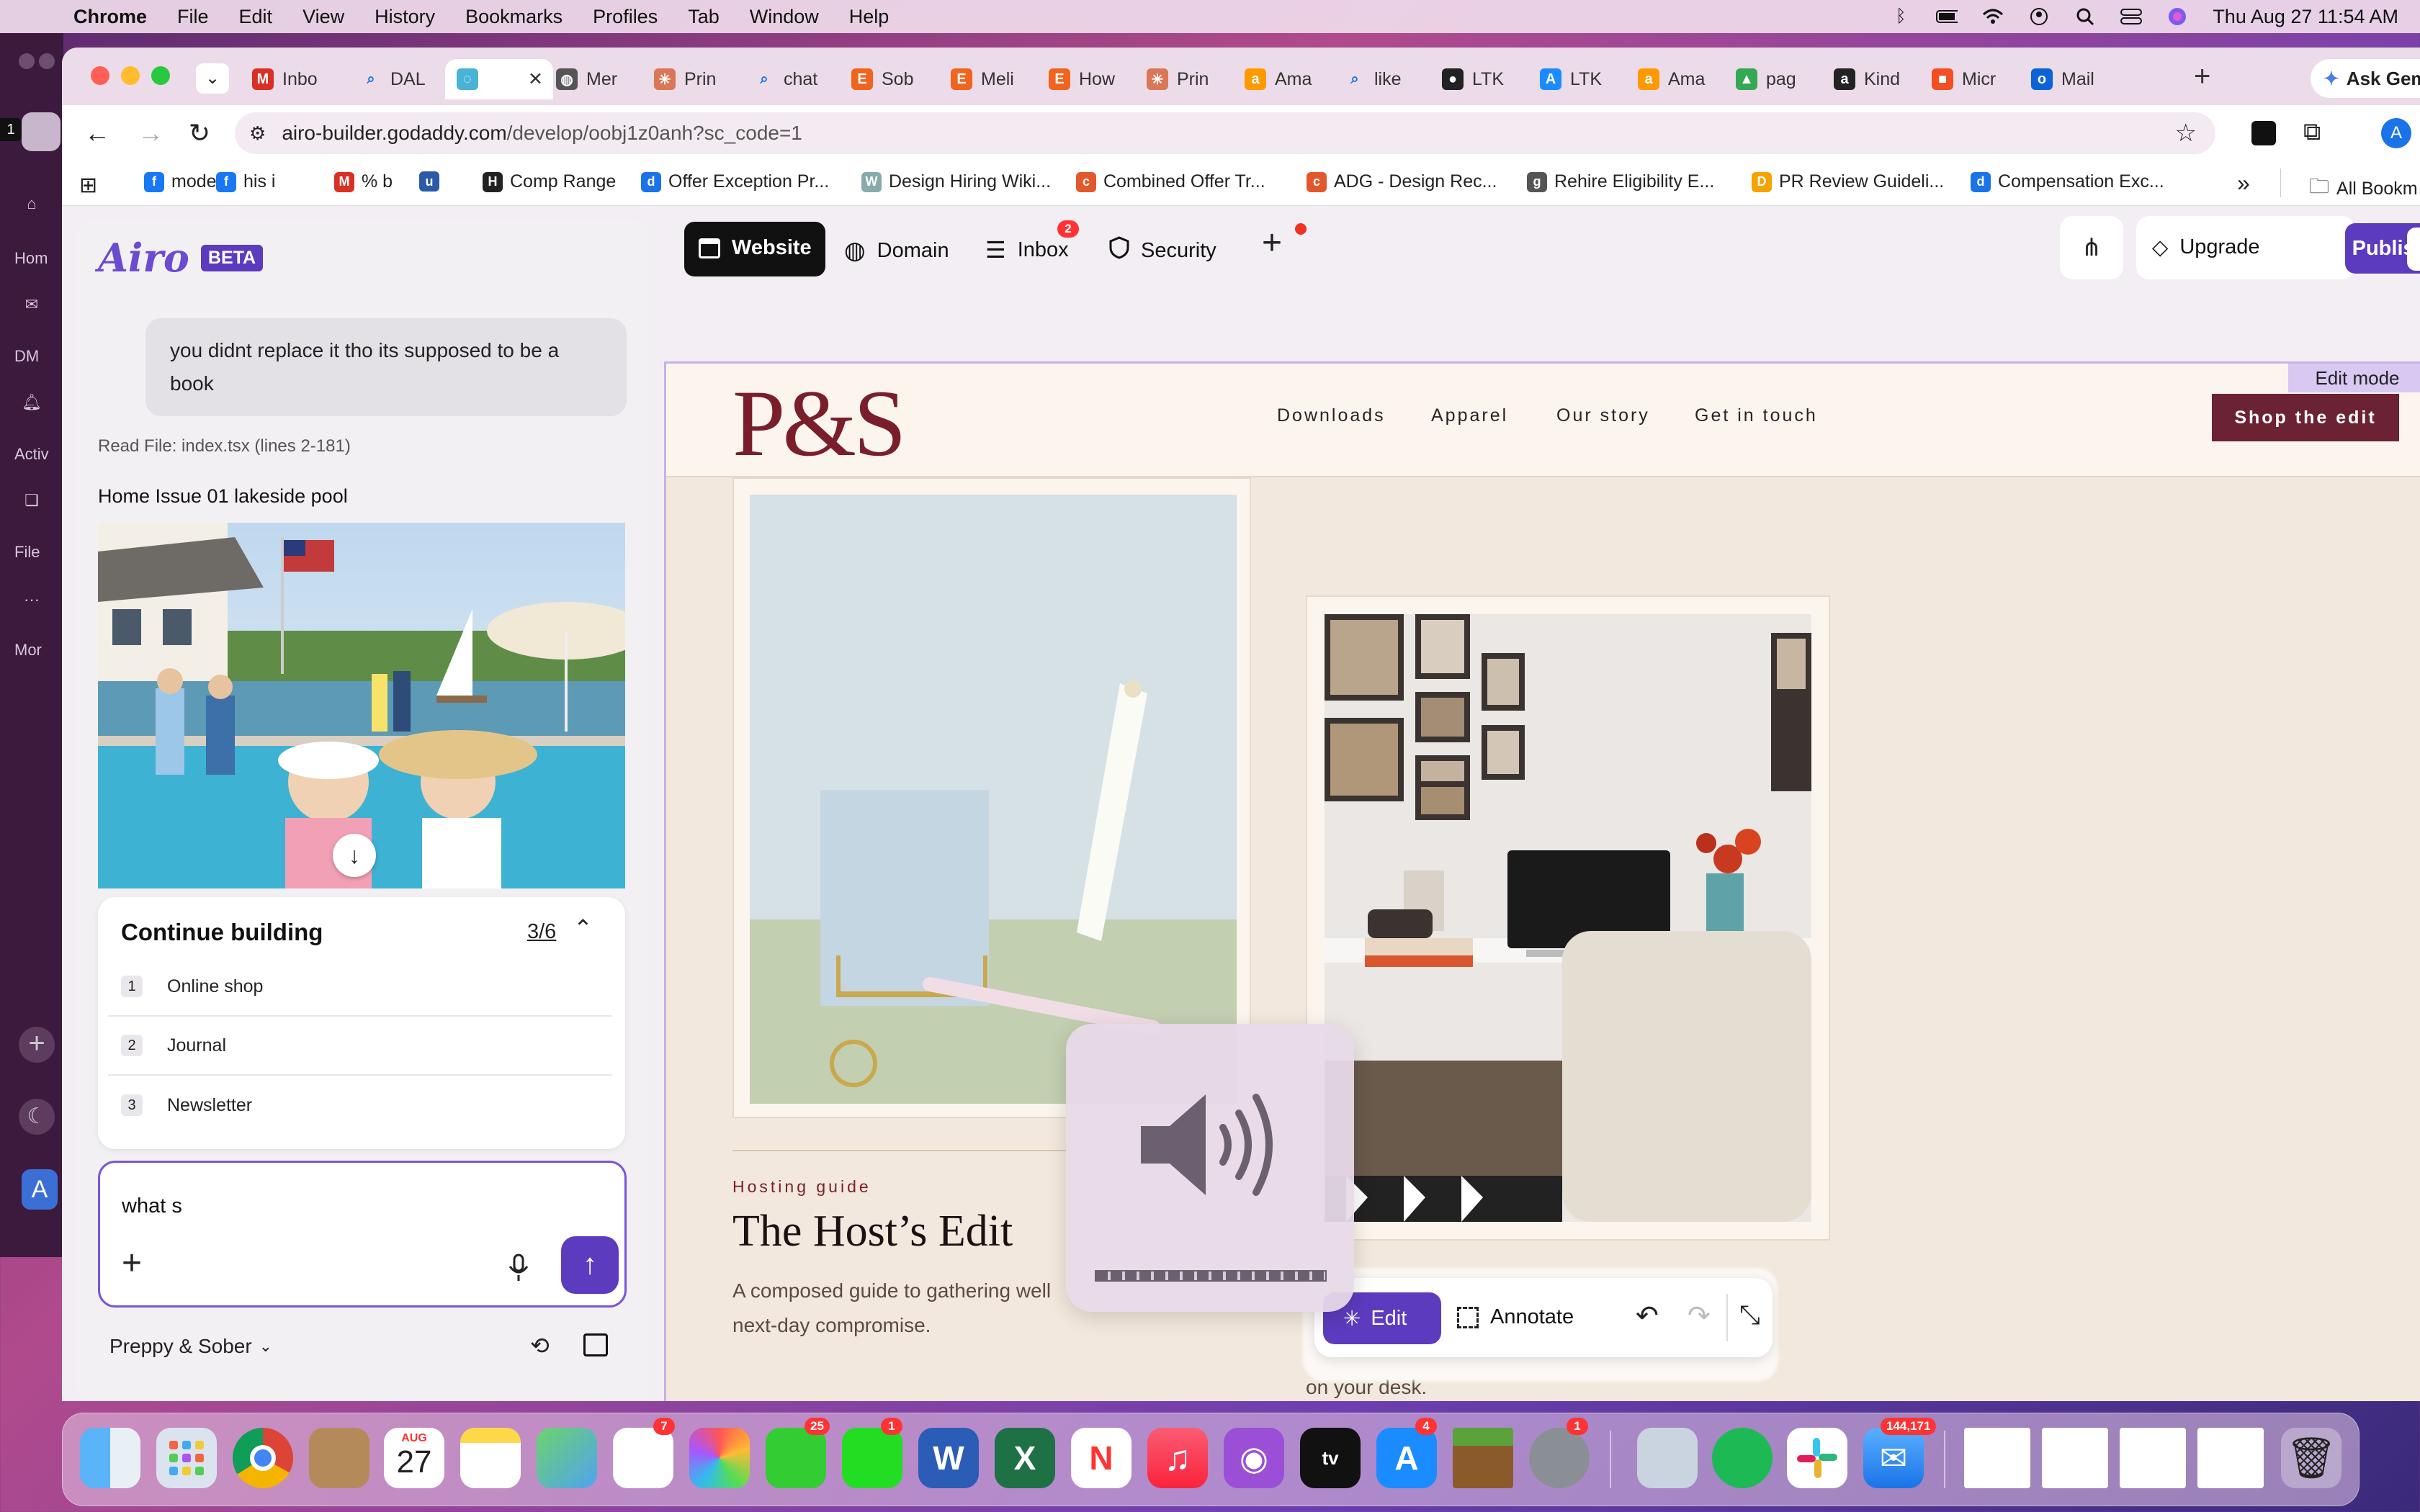 The image size is (2420, 1512). What do you see at coordinates (414, 1458) in the screenshot?
I see `calendar-icon: AUG 27` at bounding box center [414, 1458].